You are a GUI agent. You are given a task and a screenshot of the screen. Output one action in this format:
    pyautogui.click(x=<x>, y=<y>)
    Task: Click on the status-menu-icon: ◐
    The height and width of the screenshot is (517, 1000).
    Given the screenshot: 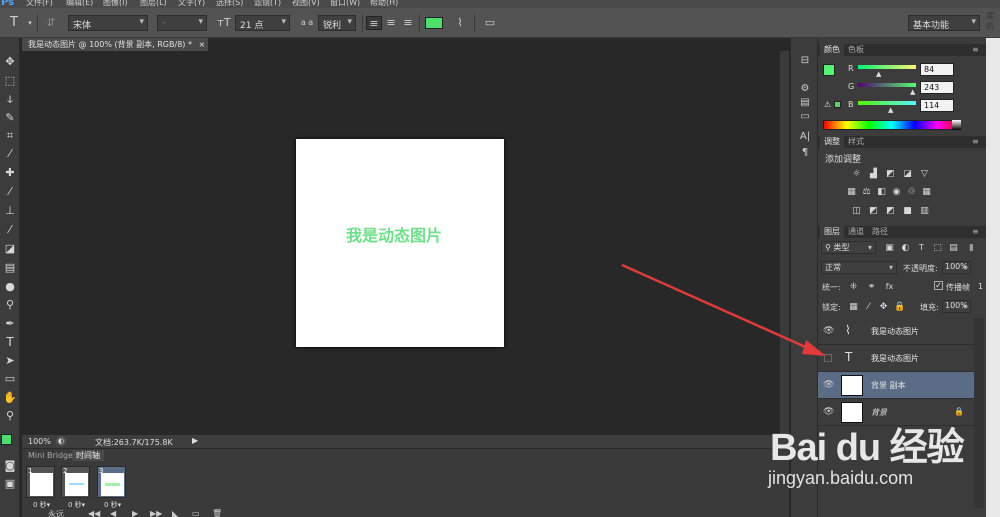 What is the action you would take?
    pyautogui.click(x=61, y=441)
    